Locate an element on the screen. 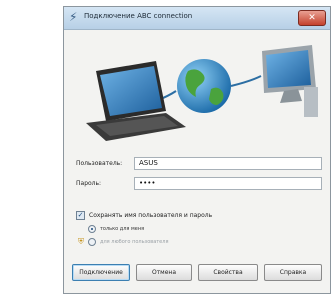  radio-any-user-label: для любого пользователя is located at coordinates (134, 242).